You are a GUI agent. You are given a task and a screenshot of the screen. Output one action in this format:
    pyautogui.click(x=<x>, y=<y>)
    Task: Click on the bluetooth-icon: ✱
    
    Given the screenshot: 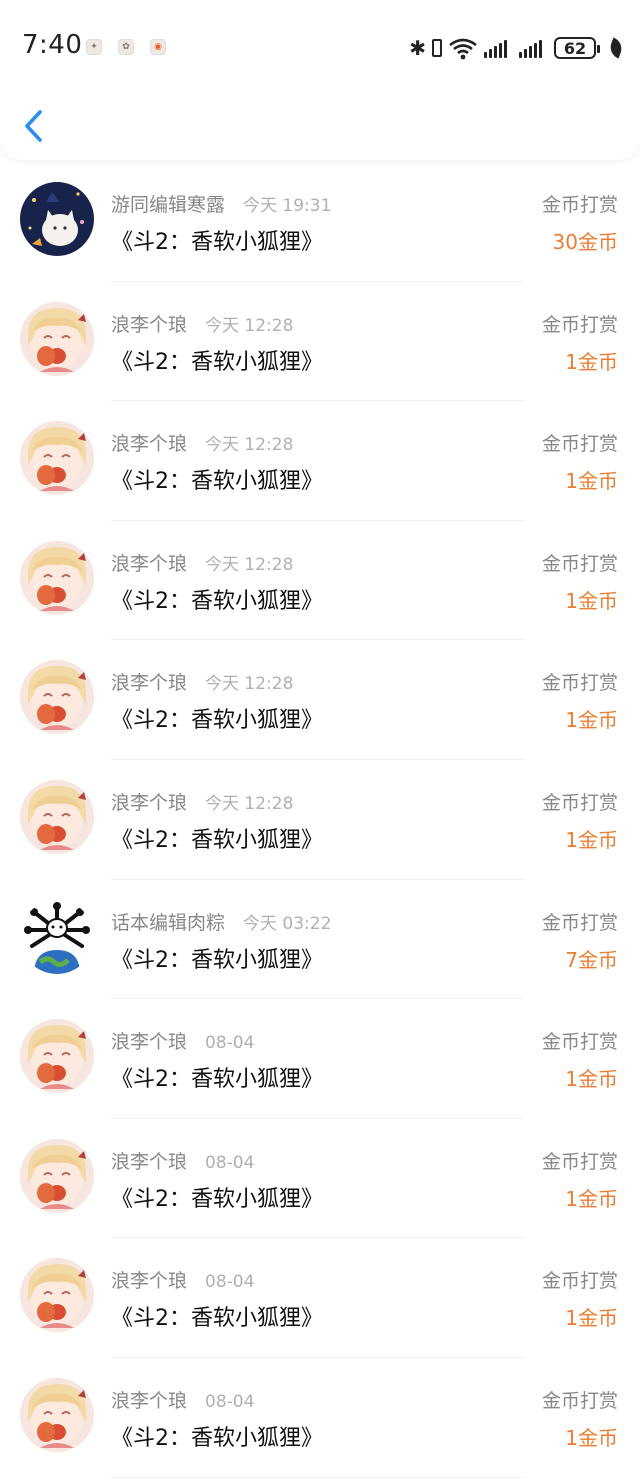 What is the action you would take?
    pyautogui.click(x=417, y=48)
    